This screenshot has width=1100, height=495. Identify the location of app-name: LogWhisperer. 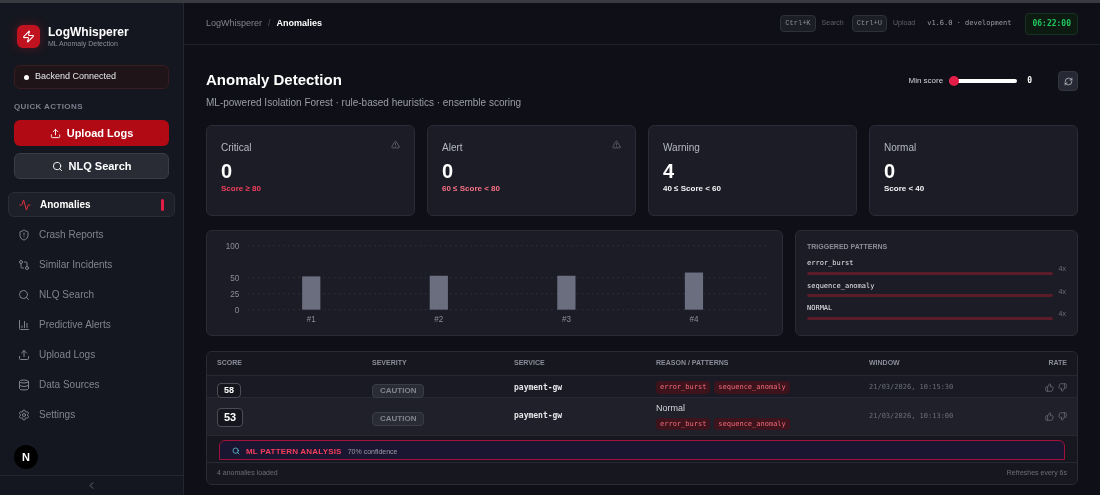
(88, 32).